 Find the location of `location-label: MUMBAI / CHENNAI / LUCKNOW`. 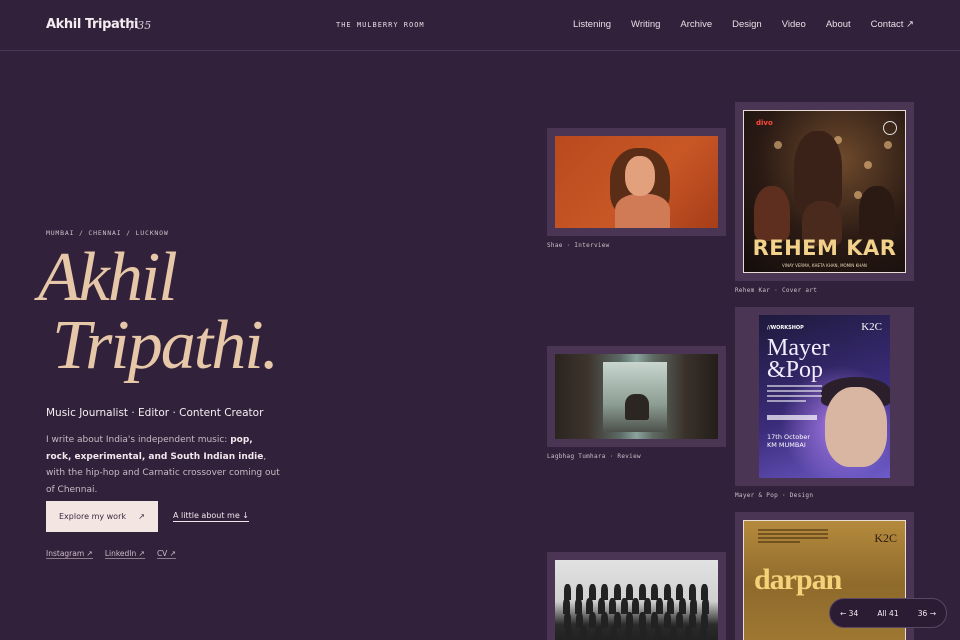

location-label: MUMBAI / CHENNAI / LUCKNOW is located at coordinates (107, 233).